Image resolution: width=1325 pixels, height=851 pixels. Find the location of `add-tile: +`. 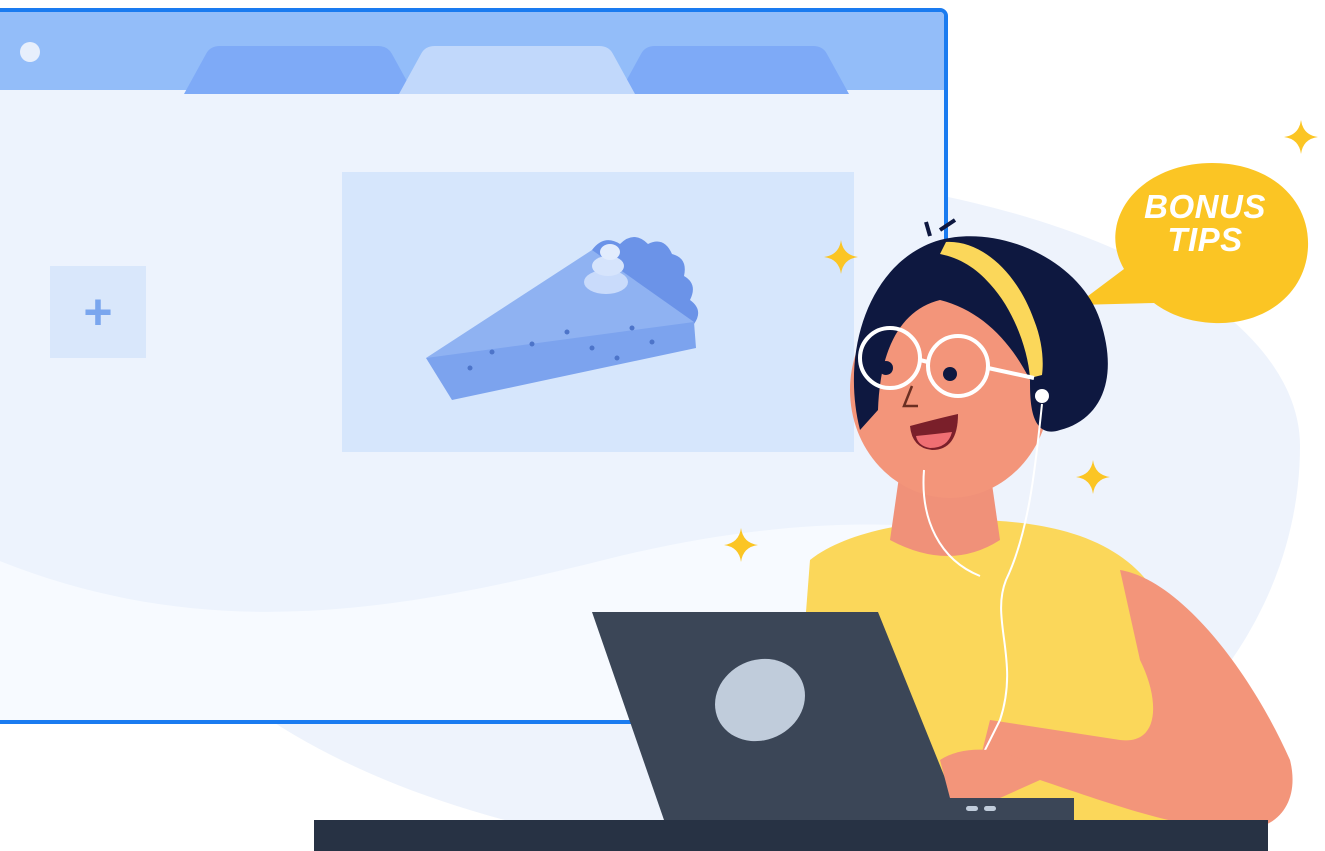

add-tile: + is located at coordinates (98, 312).